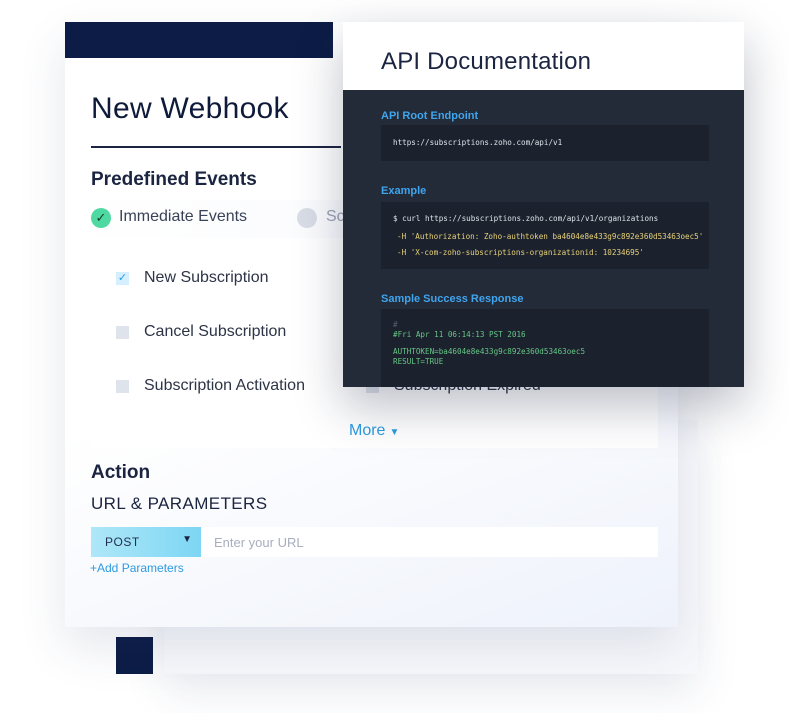 This screenshot has width=788, height=713. I want to click on new-subscription-label: New Subscription, so click(206, 278).